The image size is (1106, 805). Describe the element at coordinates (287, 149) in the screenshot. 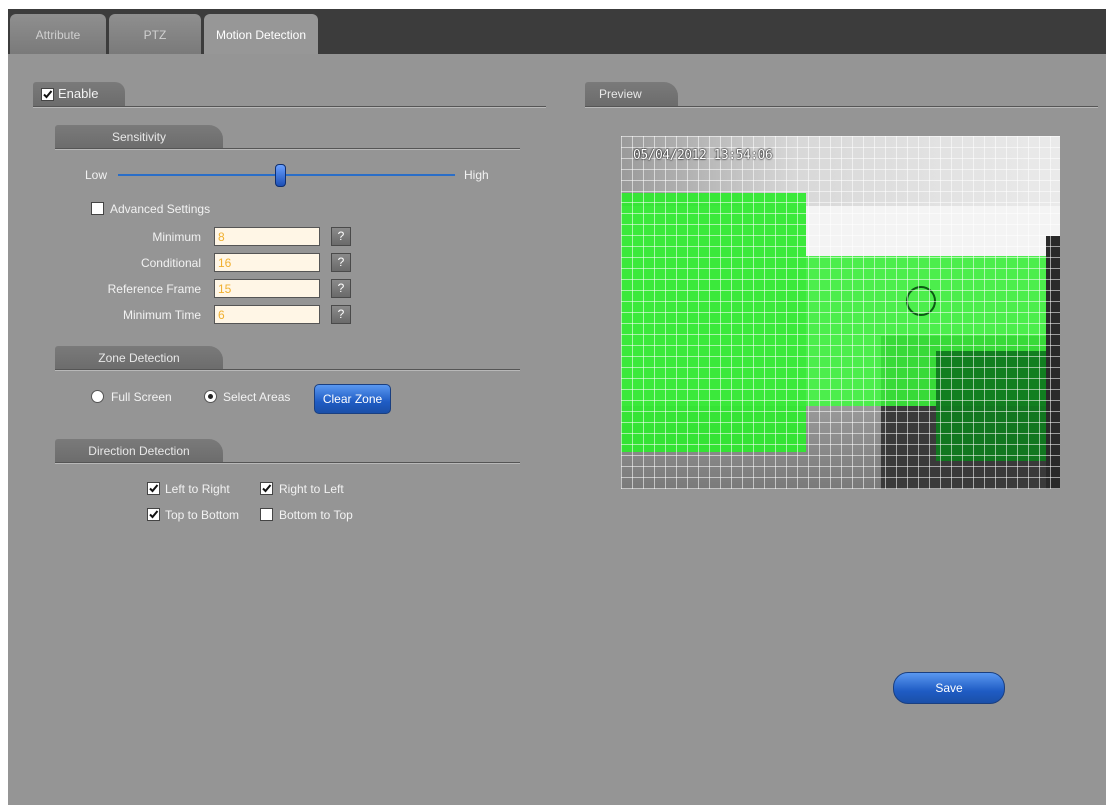

I see `sensitivity-divider` at that location.